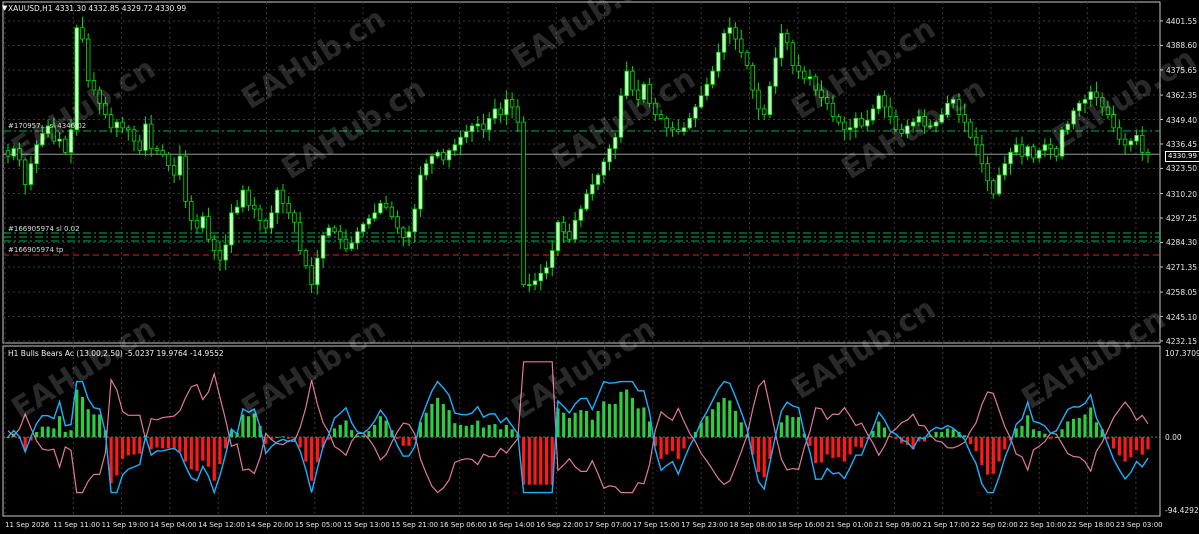 The height and width of the screenshot is (534, 1199). I want to click on time-tick-label: 18 Sep 08:00, so click(753, 525).